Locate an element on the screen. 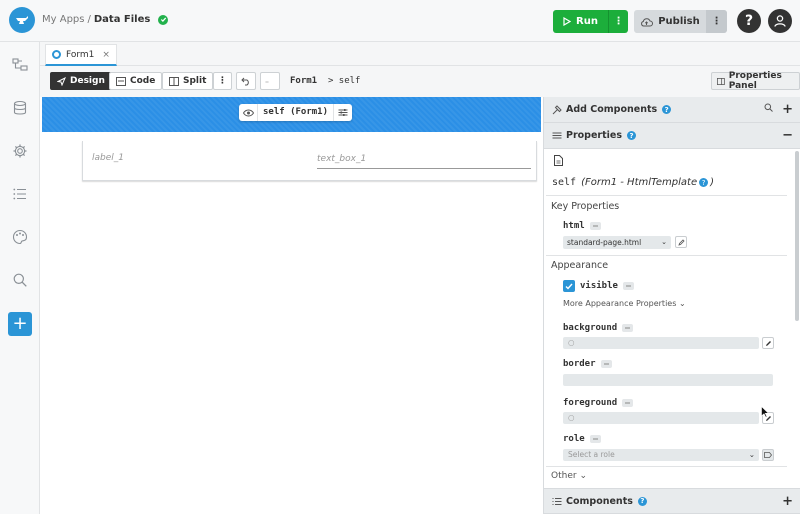  border-label: border is located at coordinates (579, 364).